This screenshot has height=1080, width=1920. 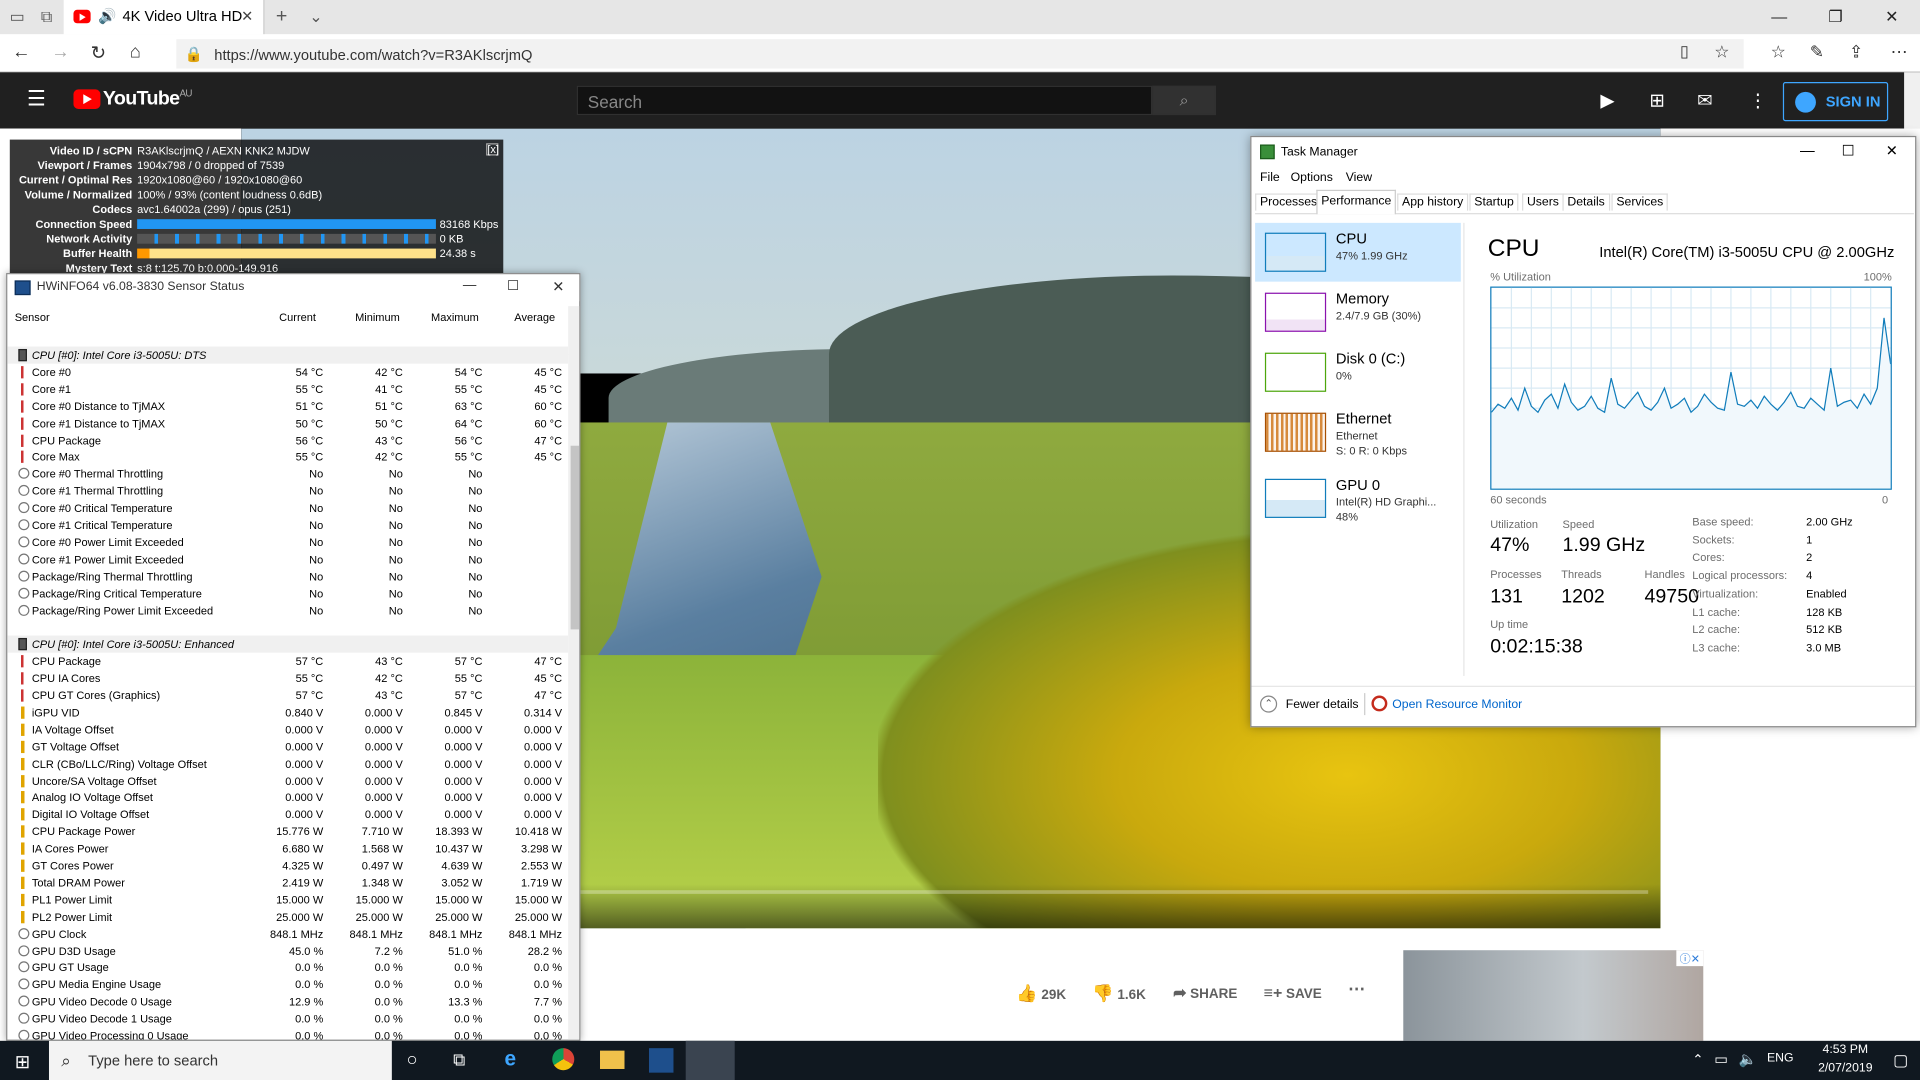 What do you see at coordinates (287, 610) in the screenshot?
I see `sensor-row: Package/Ring Power Limit Exceeded No No No` at bounding box center [287, 610].